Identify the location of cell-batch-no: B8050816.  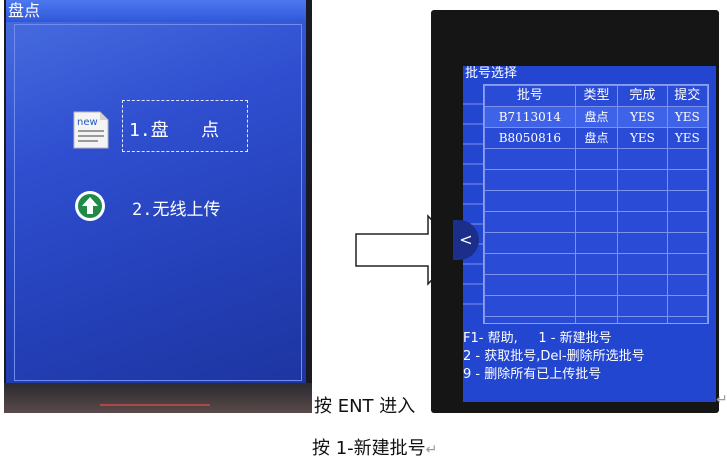
(530, 138).